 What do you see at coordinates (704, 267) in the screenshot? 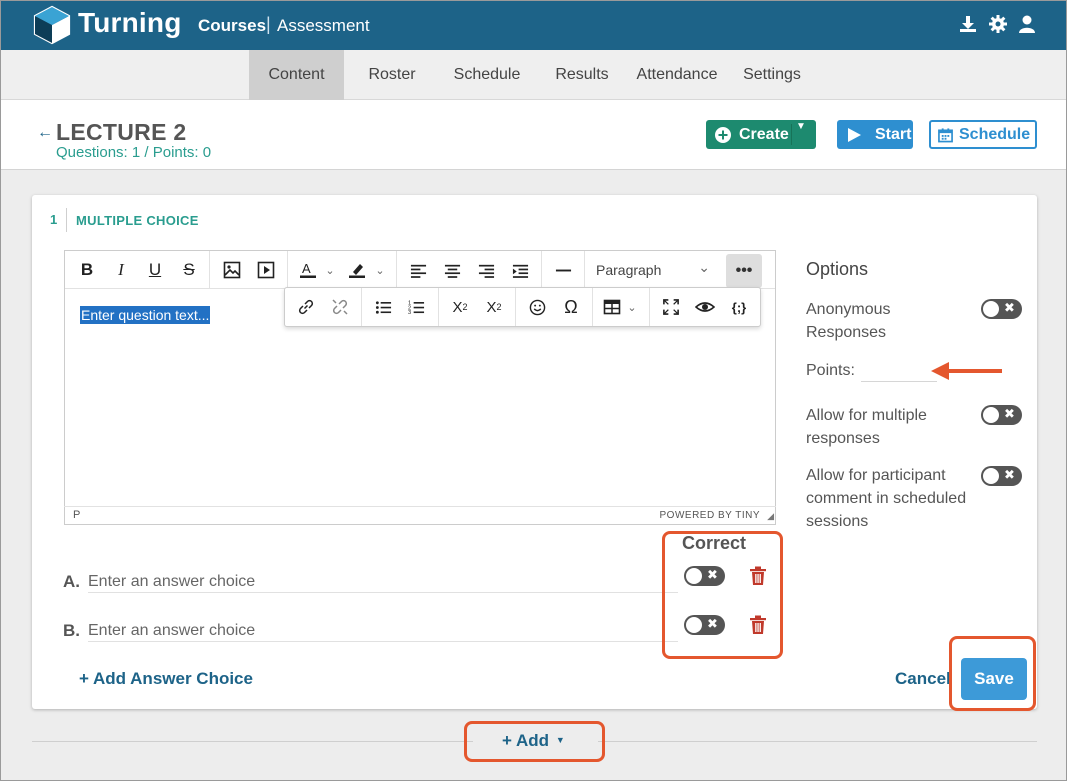
I see `chevron-down-icon: ⌄` at bounding box center [704, 267].